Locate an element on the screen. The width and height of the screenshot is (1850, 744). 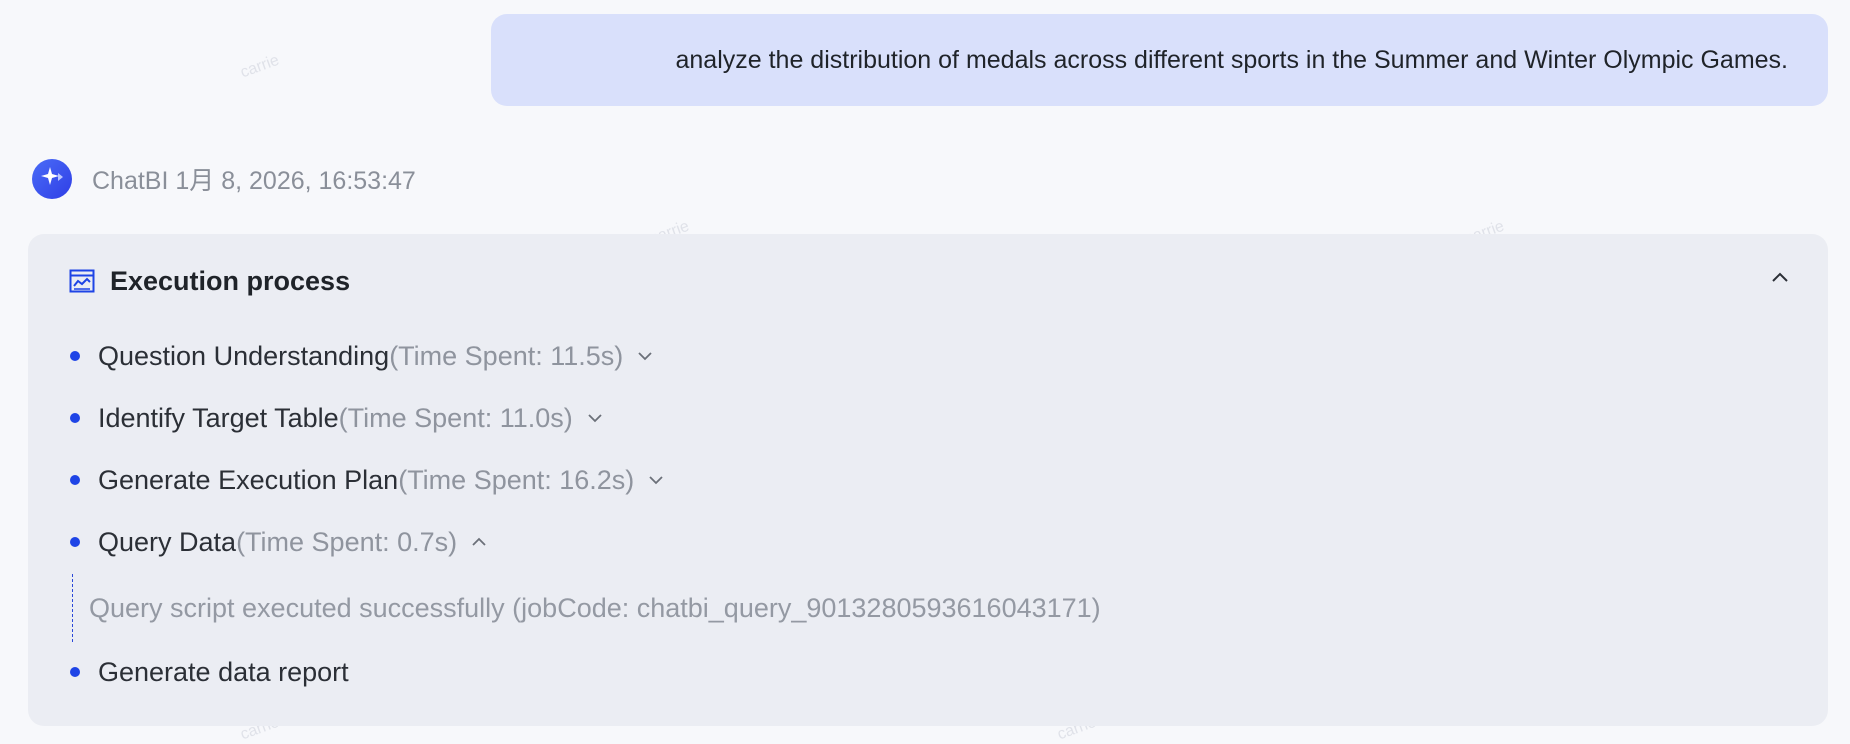
step-time-spent: (Time Spent: 0.7s) is located at coordinates (347, 541).